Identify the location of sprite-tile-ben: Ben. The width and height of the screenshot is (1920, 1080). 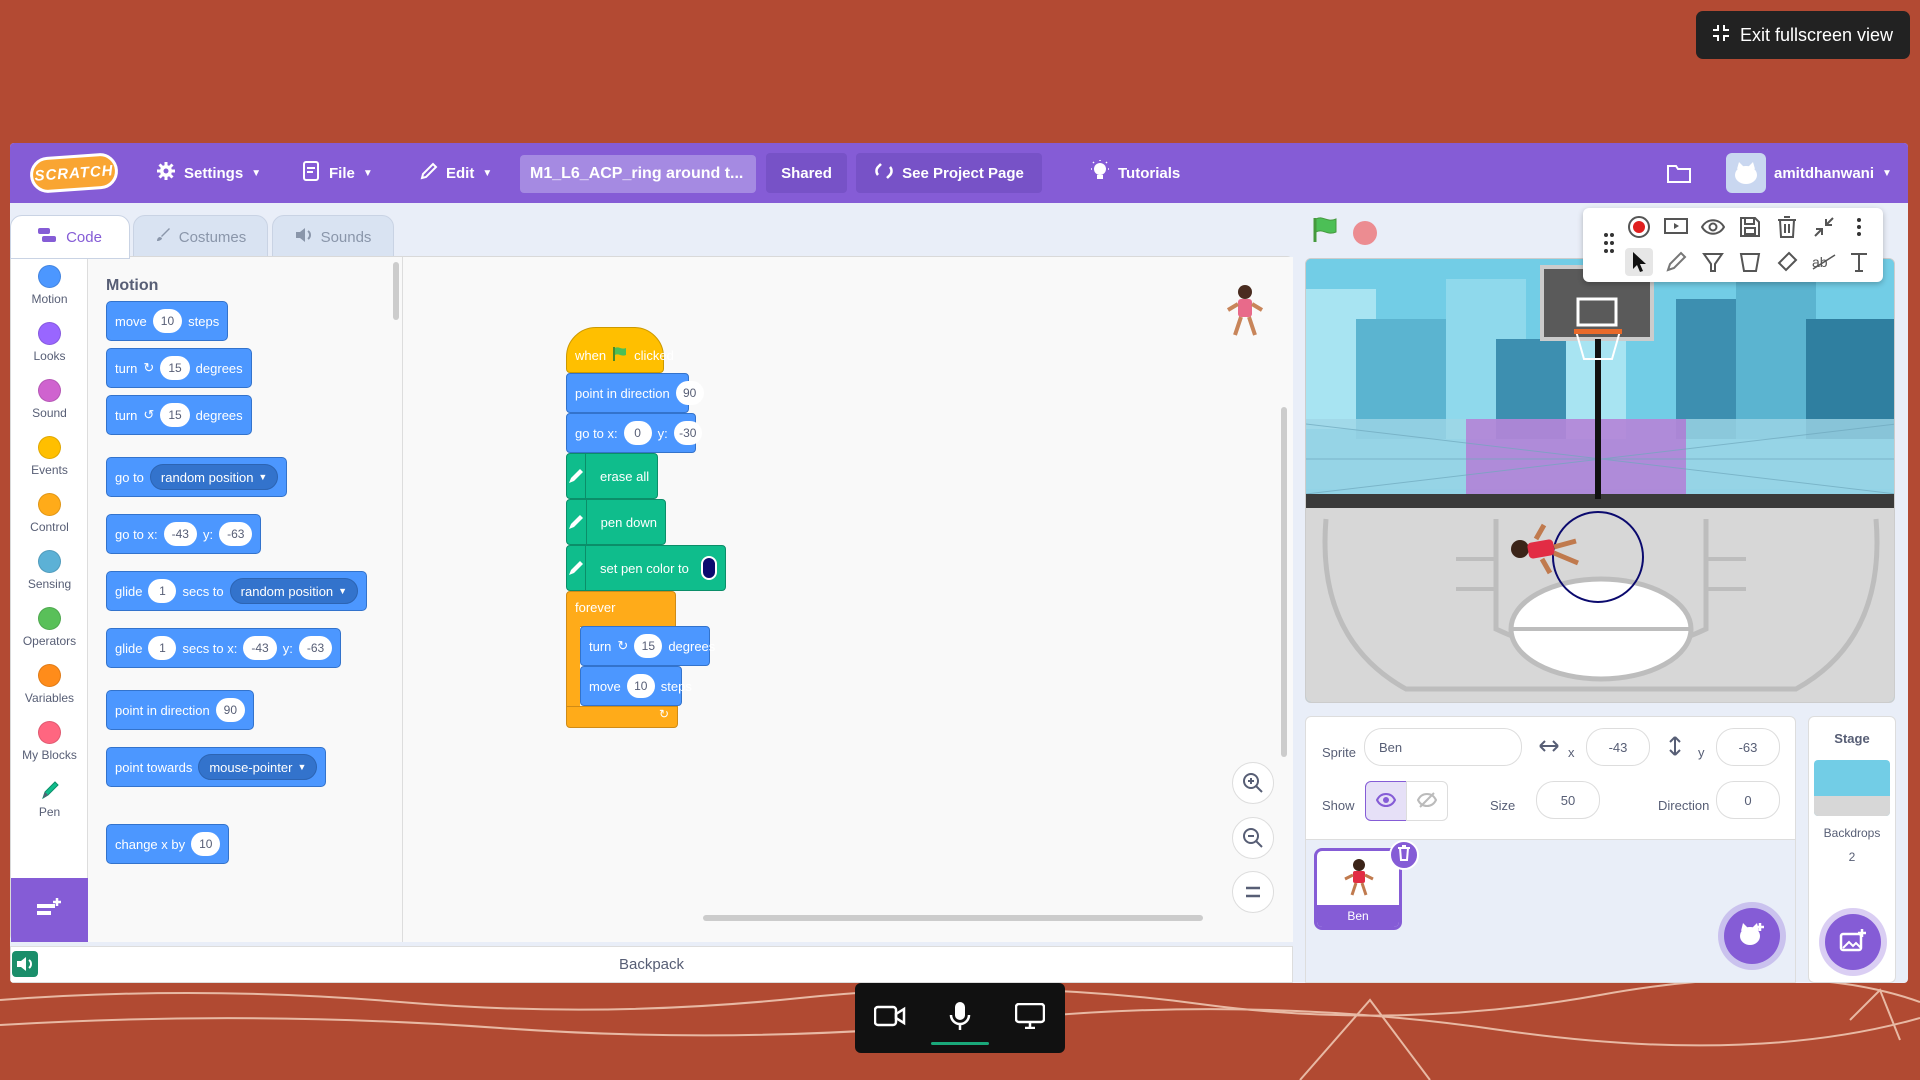
(1358, 889).